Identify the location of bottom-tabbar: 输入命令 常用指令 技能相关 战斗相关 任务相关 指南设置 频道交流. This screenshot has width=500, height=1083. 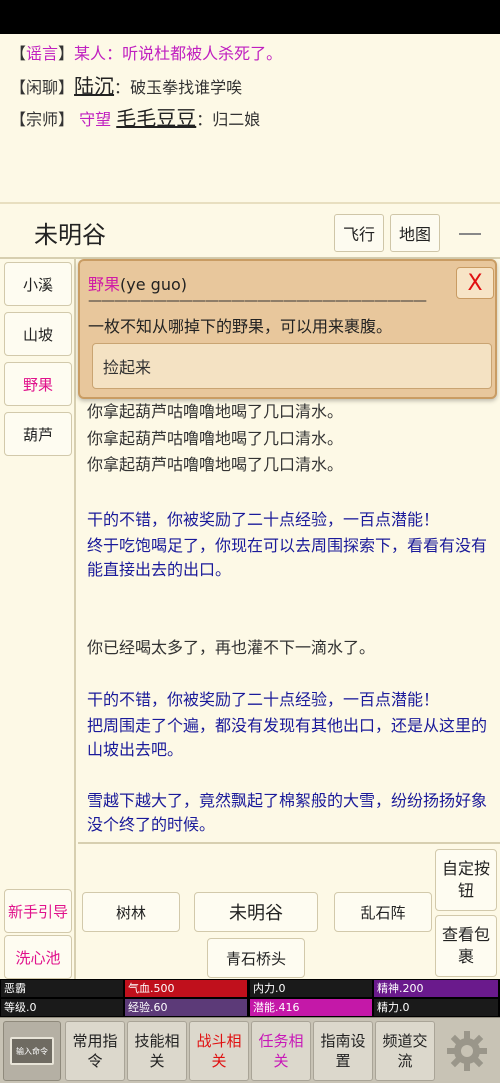
(250, 1050).